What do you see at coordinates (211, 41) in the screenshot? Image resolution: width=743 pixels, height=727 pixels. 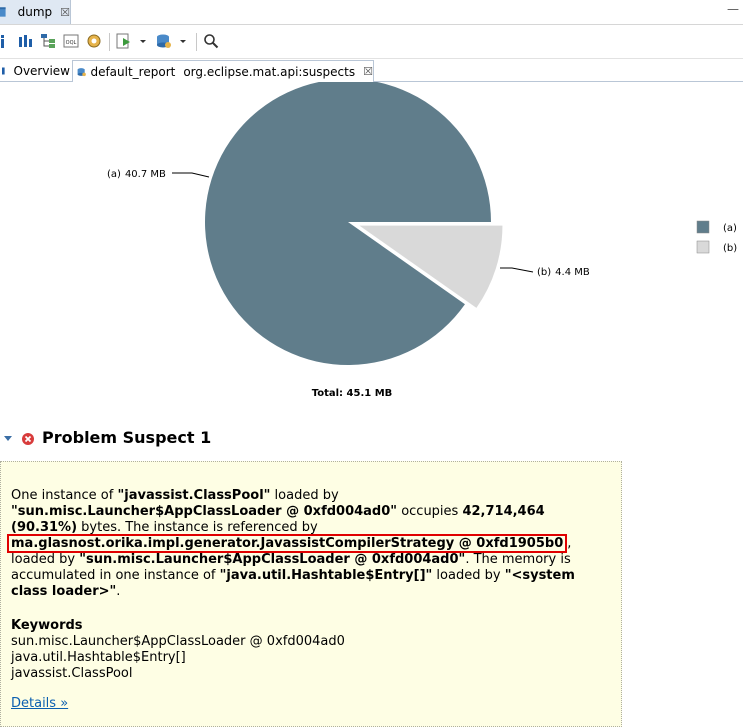 I see `search-icon` at bounding box center [211, 41].